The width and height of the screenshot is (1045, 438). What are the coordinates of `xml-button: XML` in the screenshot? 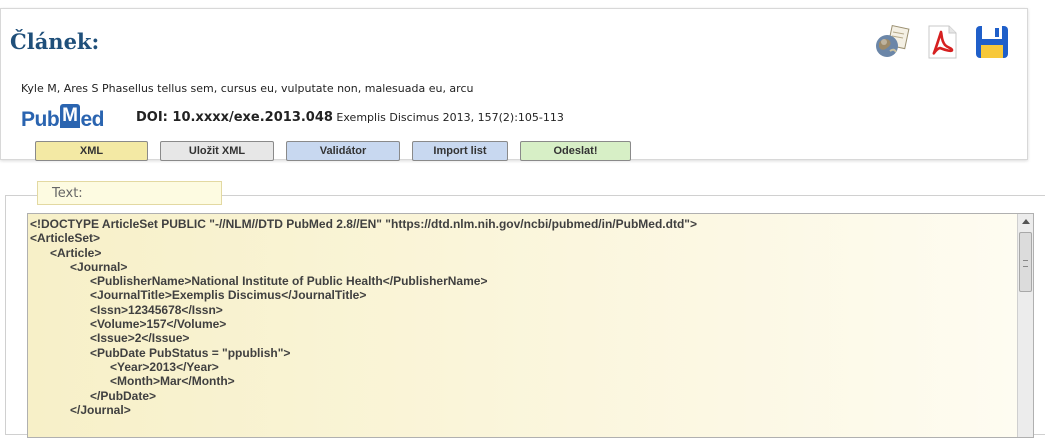 It's located at (91, 151).